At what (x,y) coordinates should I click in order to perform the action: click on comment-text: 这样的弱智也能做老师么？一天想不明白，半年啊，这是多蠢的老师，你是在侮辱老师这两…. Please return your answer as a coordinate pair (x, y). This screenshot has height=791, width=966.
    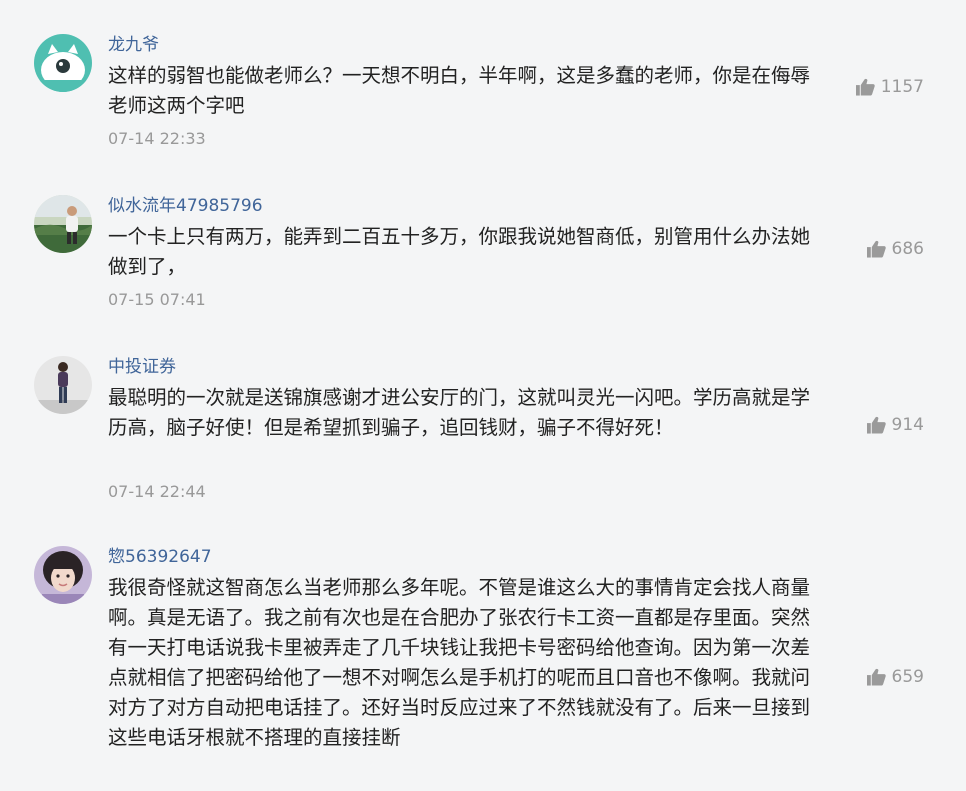
    Looking at the image, I should click on (459, 90).